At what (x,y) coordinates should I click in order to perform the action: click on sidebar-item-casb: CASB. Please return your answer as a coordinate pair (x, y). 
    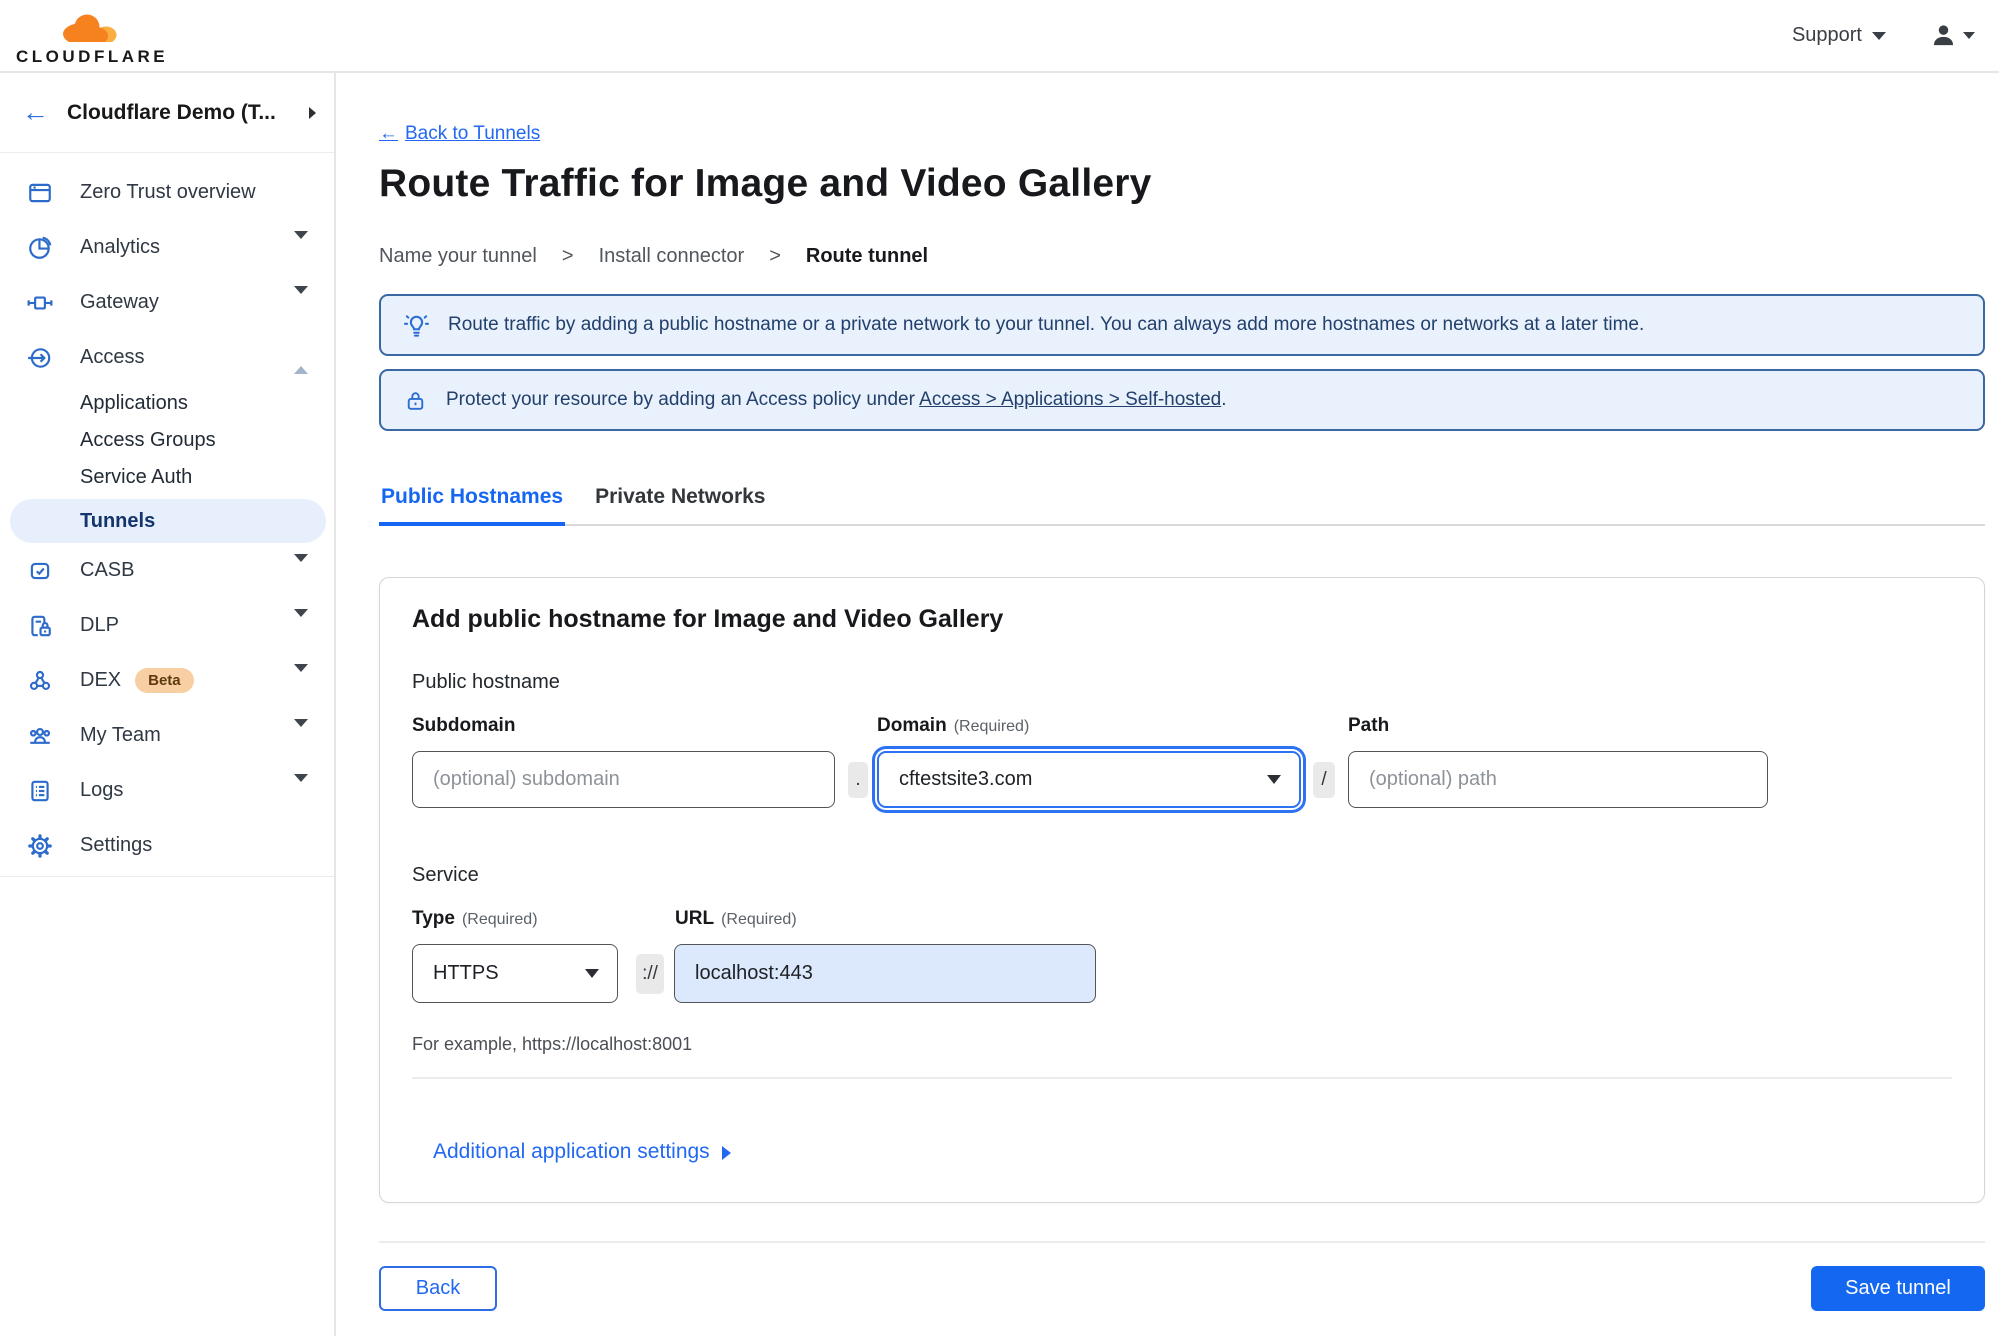
    Looking at the image, I should click on (167, 570).